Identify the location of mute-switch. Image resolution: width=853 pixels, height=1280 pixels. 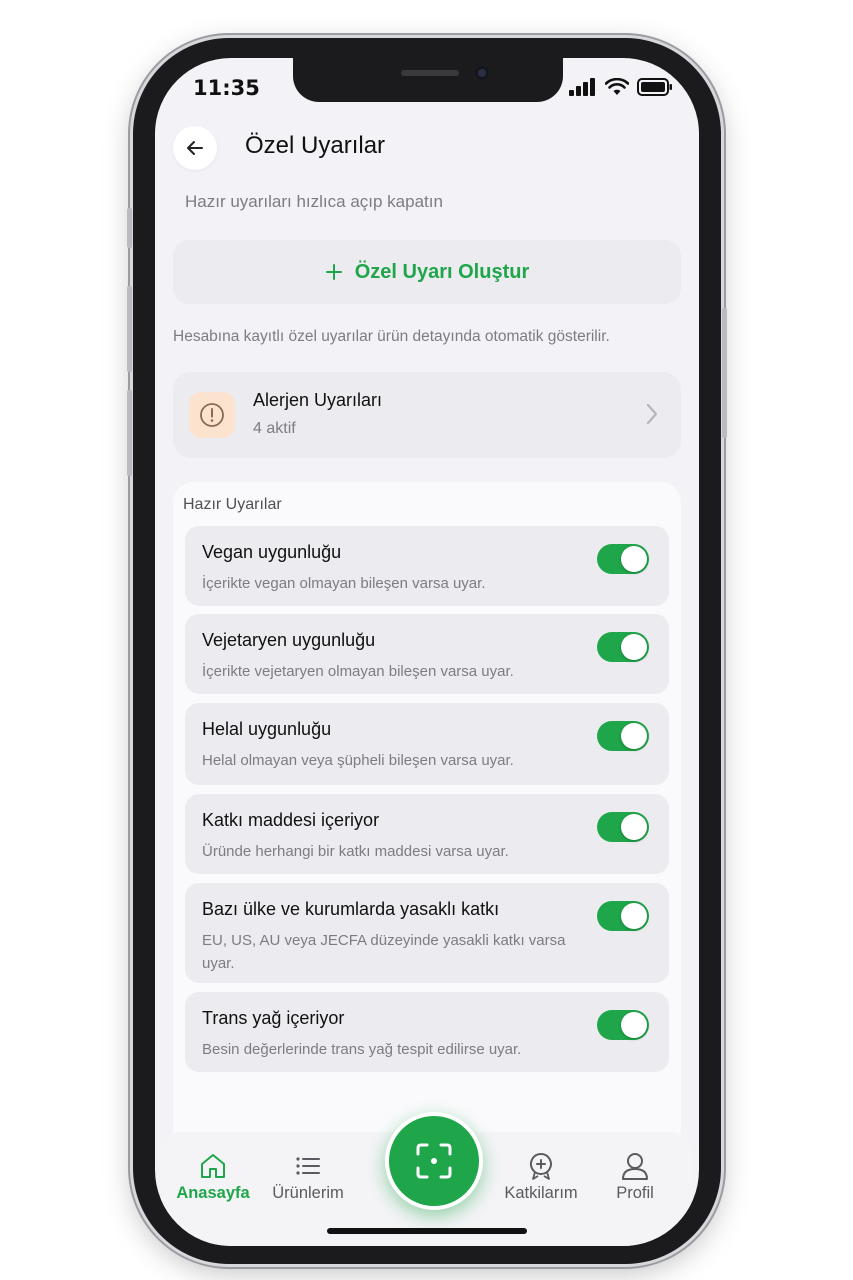
(129, 228).